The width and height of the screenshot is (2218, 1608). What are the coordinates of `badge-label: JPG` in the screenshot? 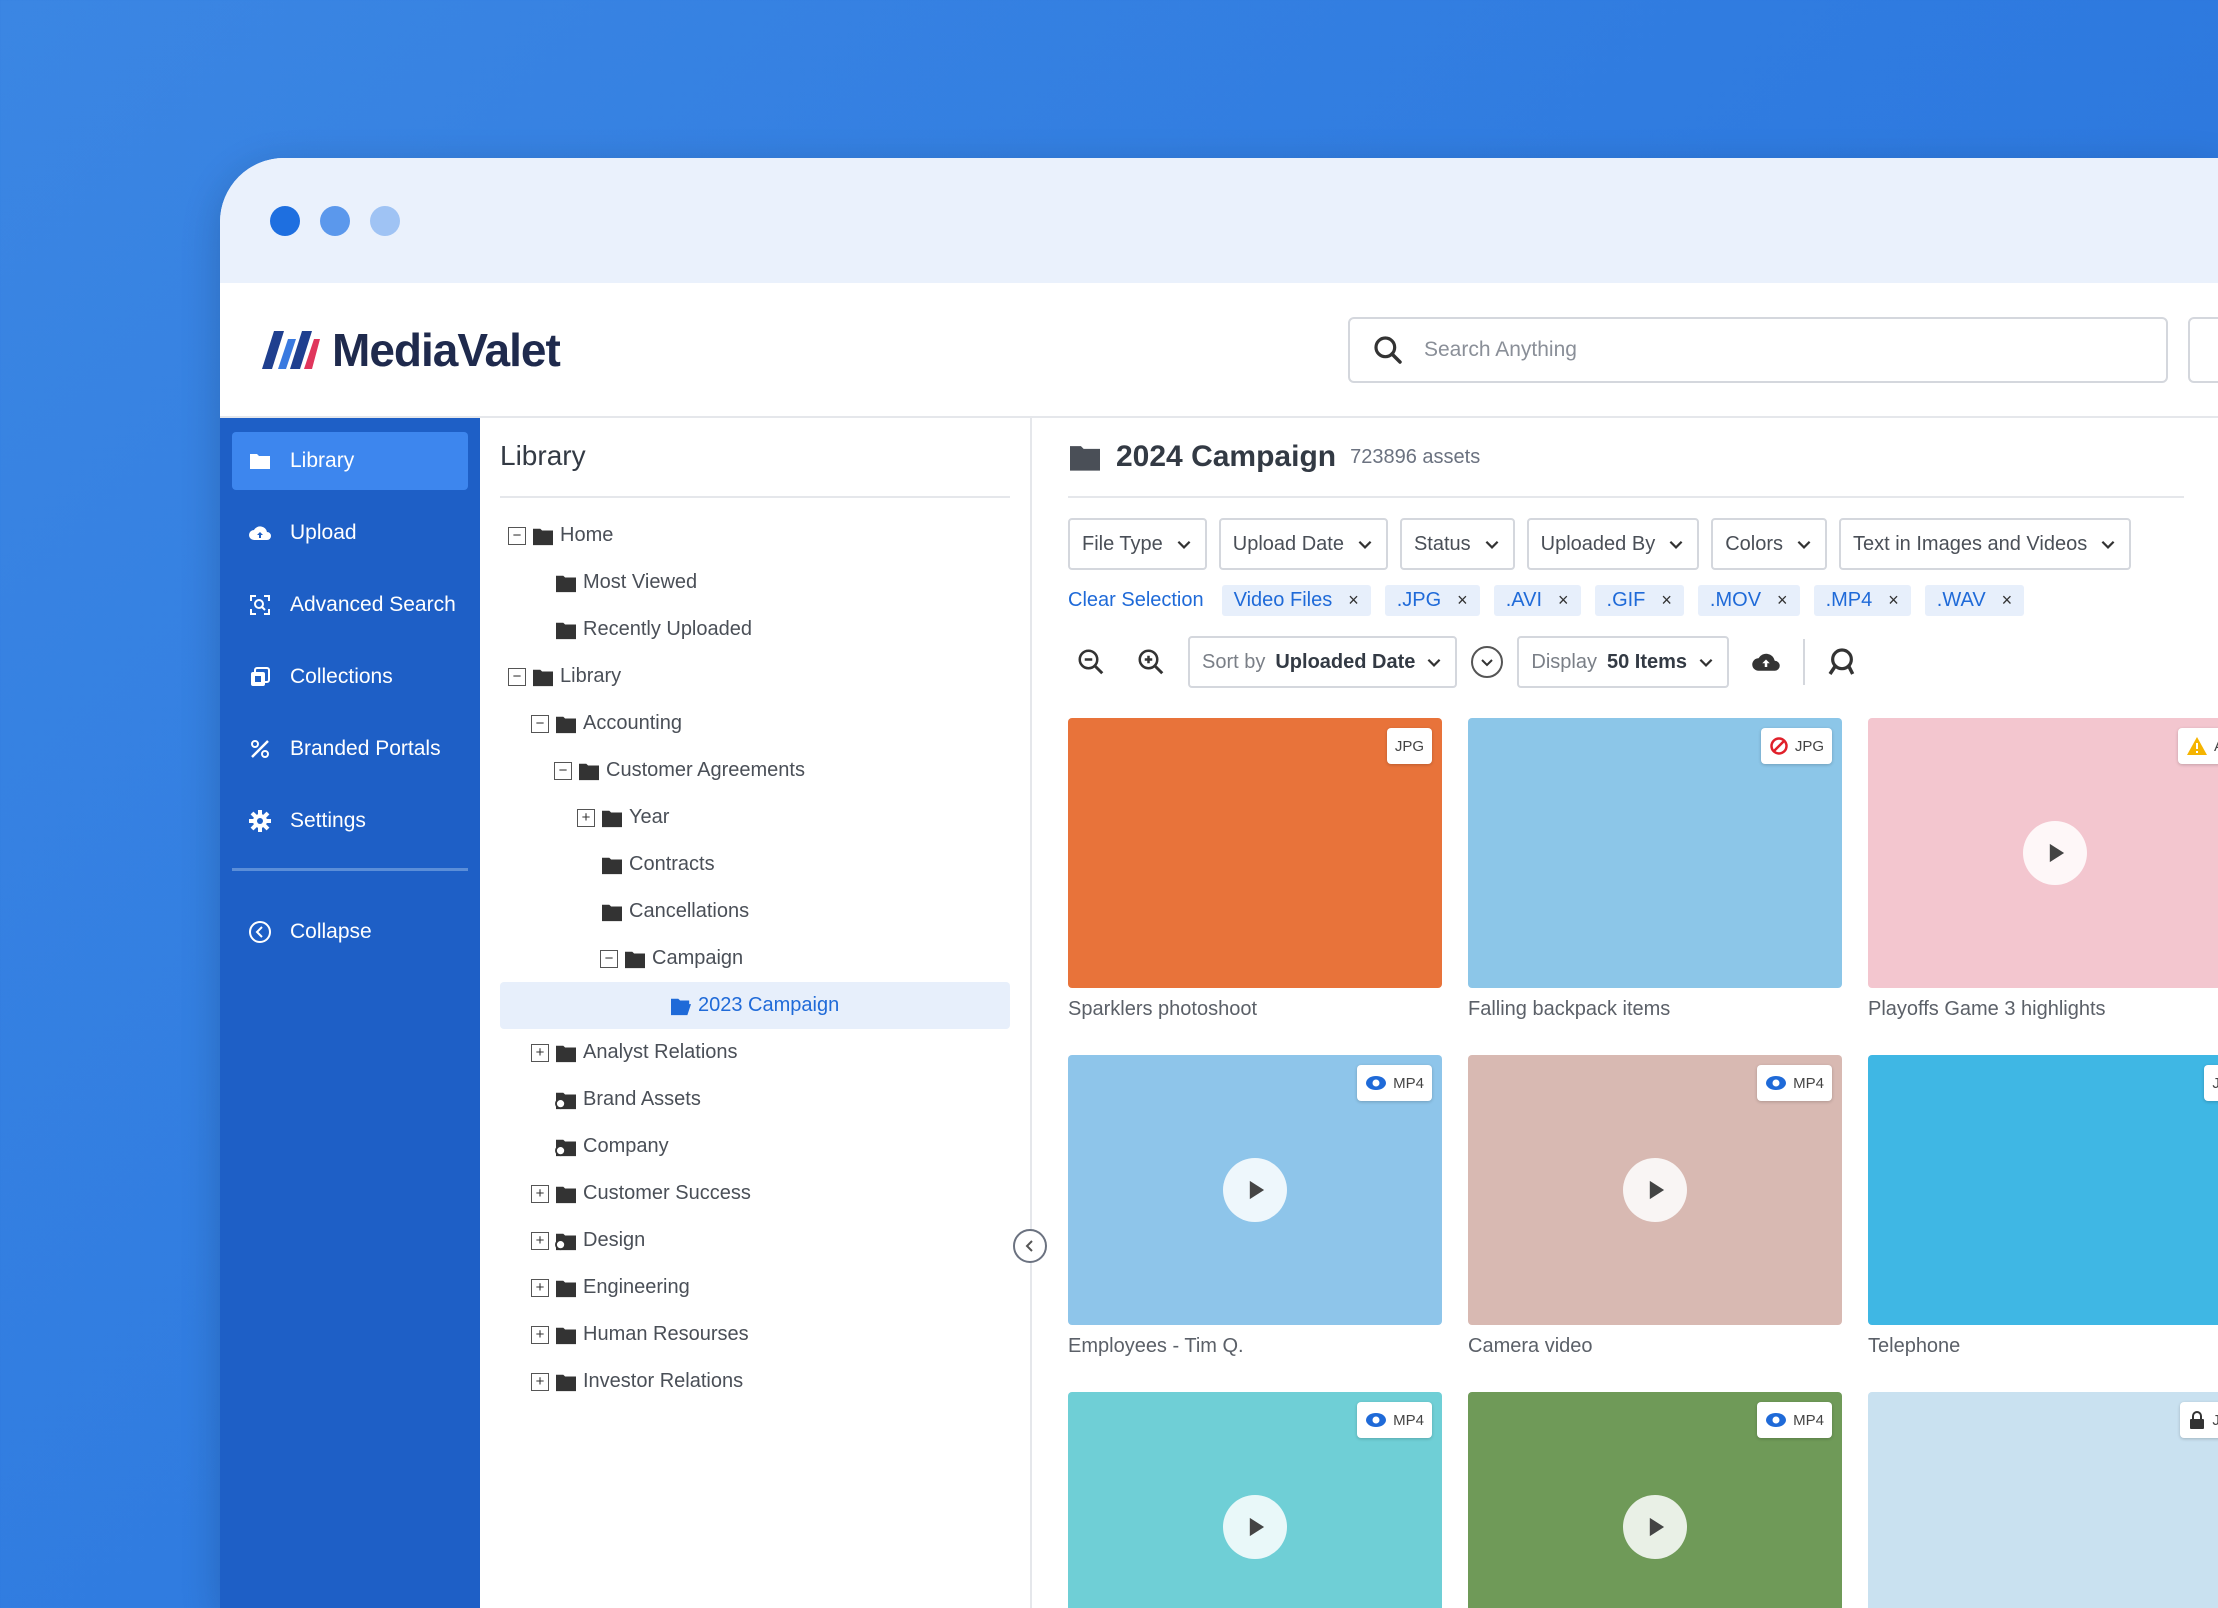 It's located at (1809, 746).